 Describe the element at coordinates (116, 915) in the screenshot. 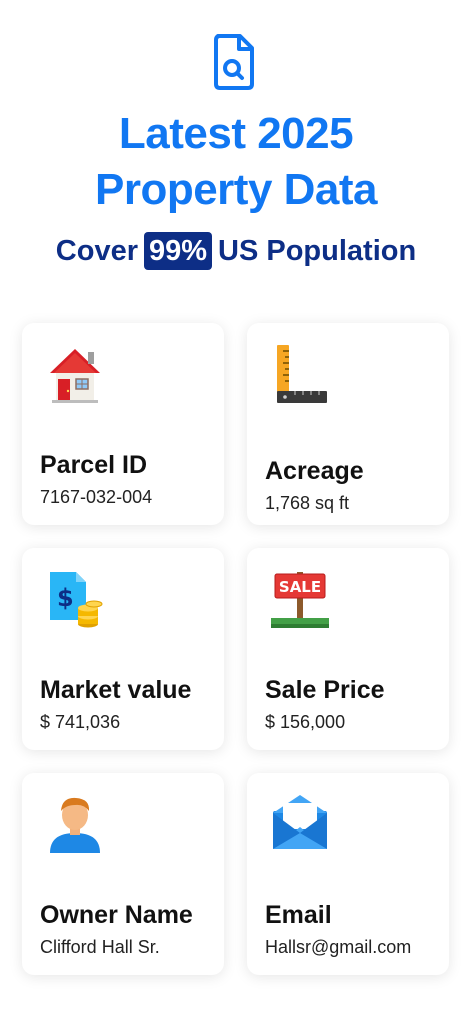

I see `card-label: Owner Name` at that location.